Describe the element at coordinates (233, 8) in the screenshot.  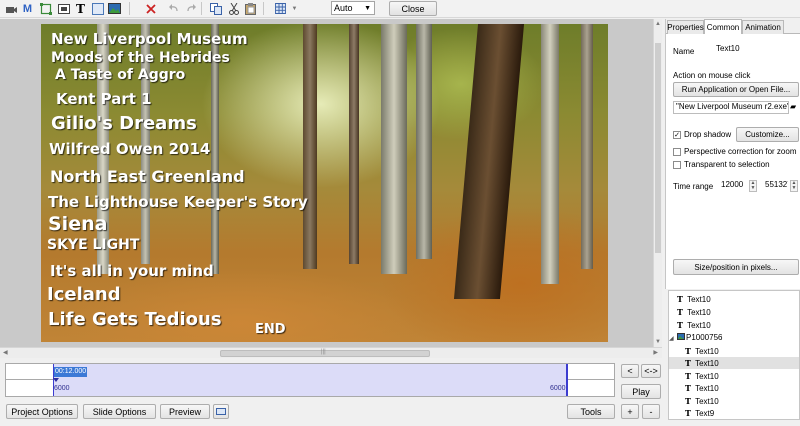
I see `cut-icon` at that location.